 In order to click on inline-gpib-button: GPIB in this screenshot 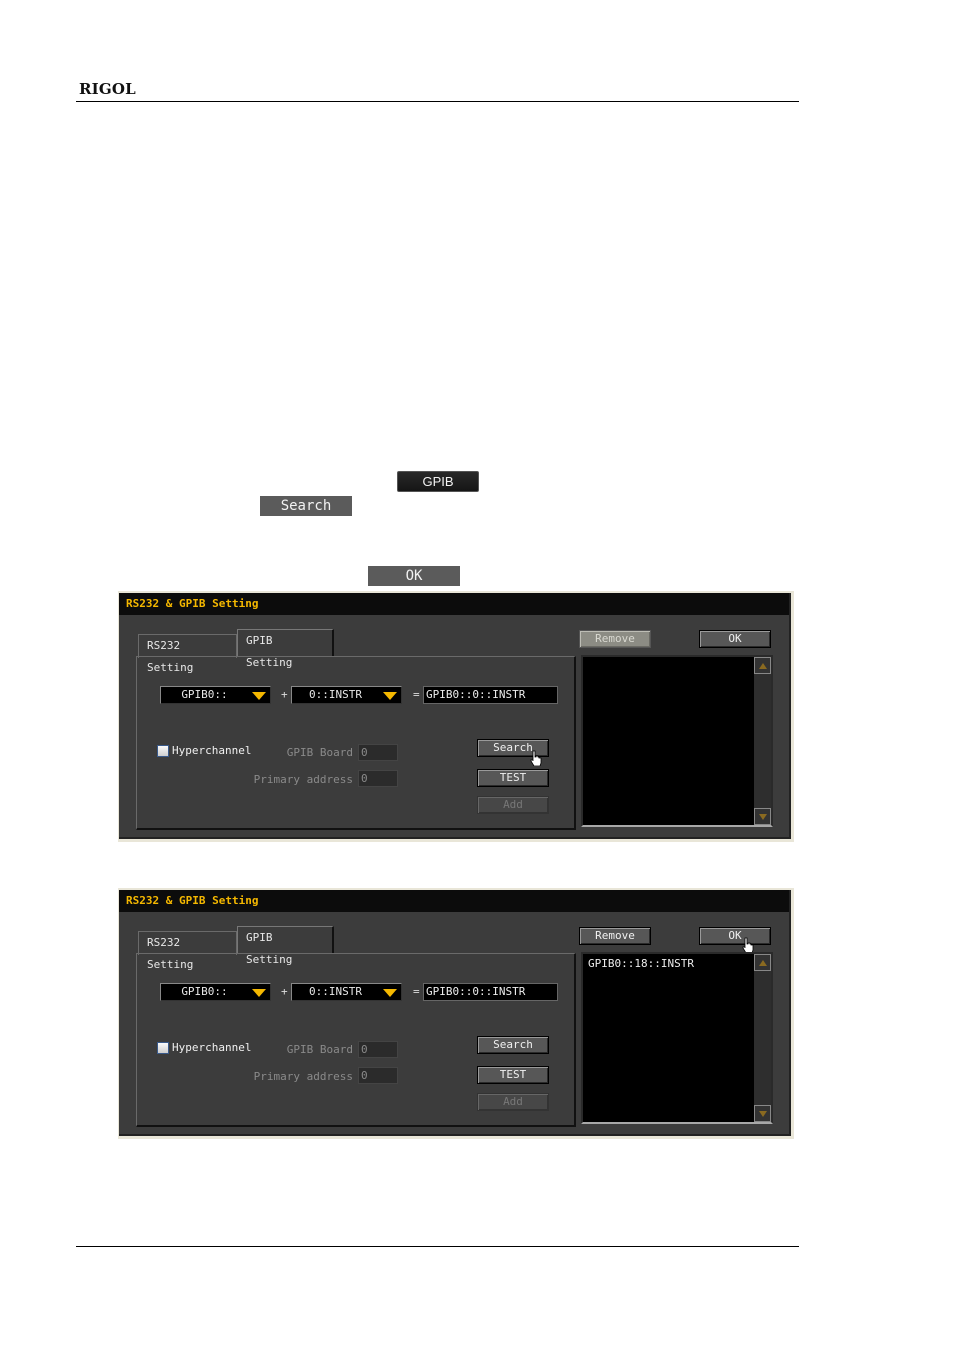, I will do `click(438, 481)`.